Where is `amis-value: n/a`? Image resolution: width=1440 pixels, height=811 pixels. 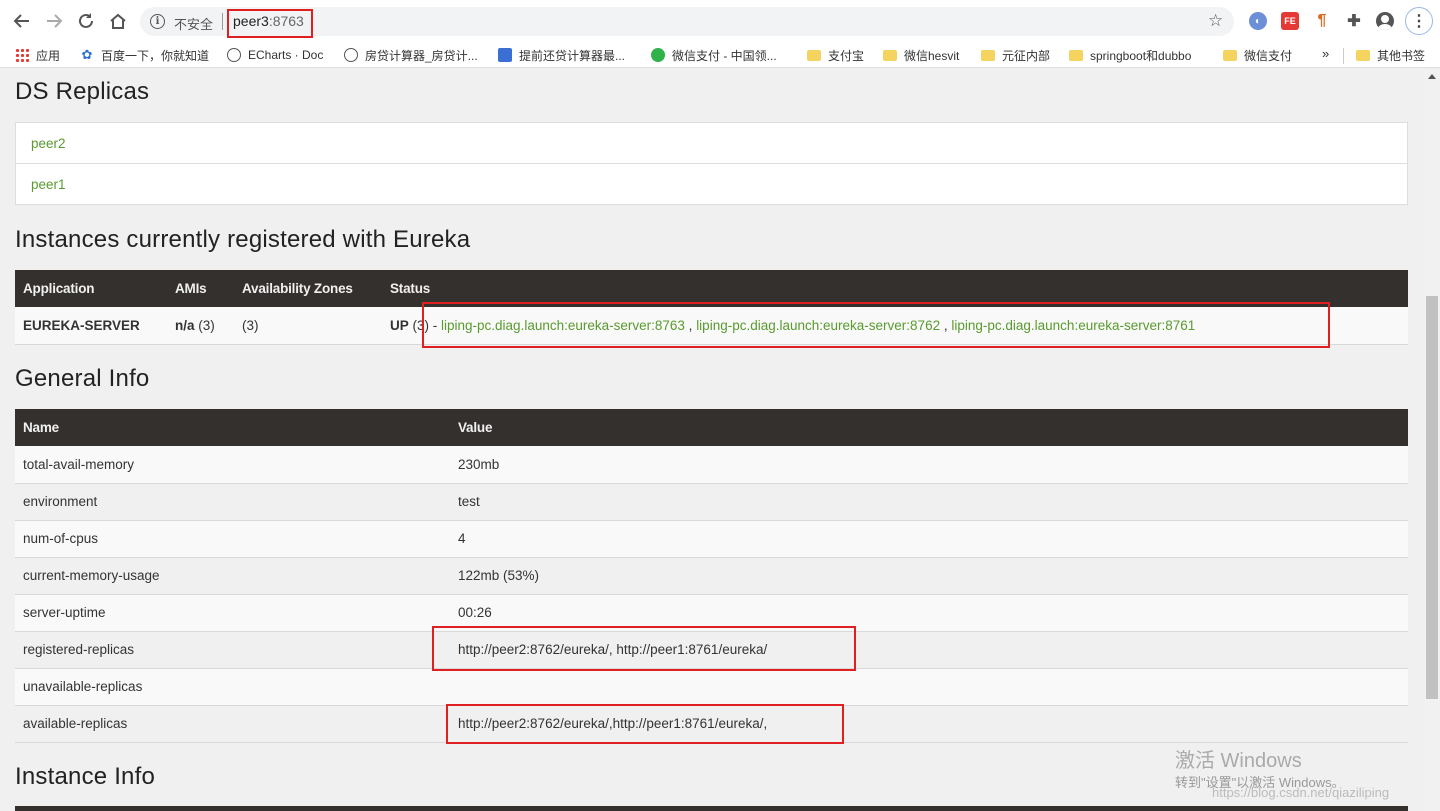 amis-value: n/a is located at coordinates (185, 325).